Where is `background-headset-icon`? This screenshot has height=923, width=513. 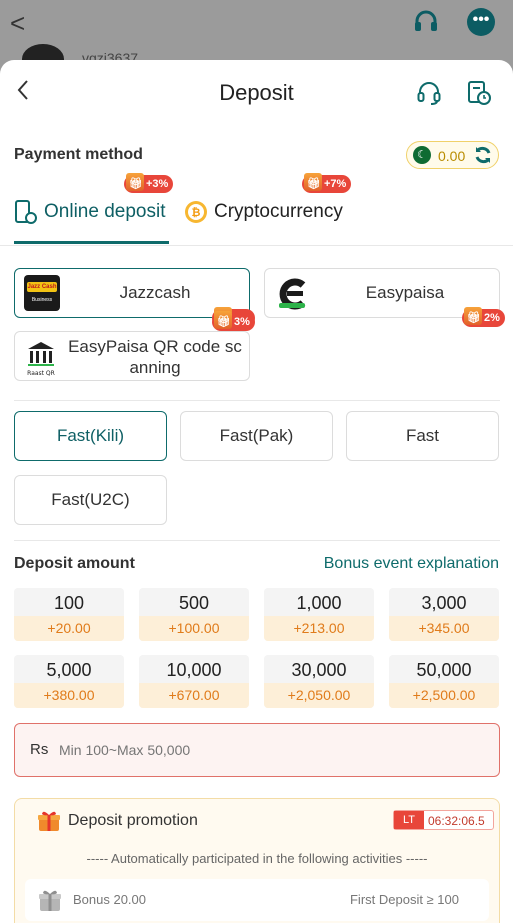
background-headset-icon is located at coordinates (426, 20).